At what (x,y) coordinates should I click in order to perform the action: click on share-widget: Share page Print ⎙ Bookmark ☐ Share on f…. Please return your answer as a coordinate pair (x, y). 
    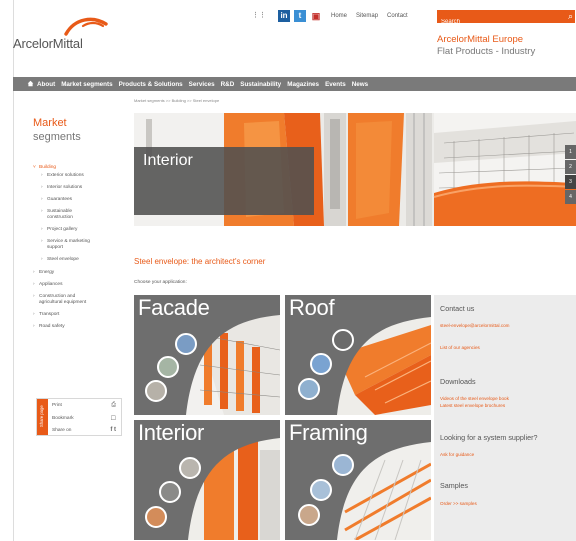
    Looking at the image, I should click on (79, 417).